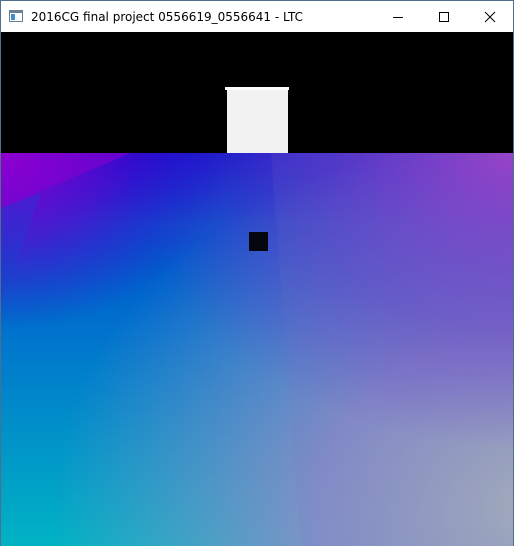  Describe the element at coordinates (257, 88) in the screenshot. I see `area-light-edge` at that location.